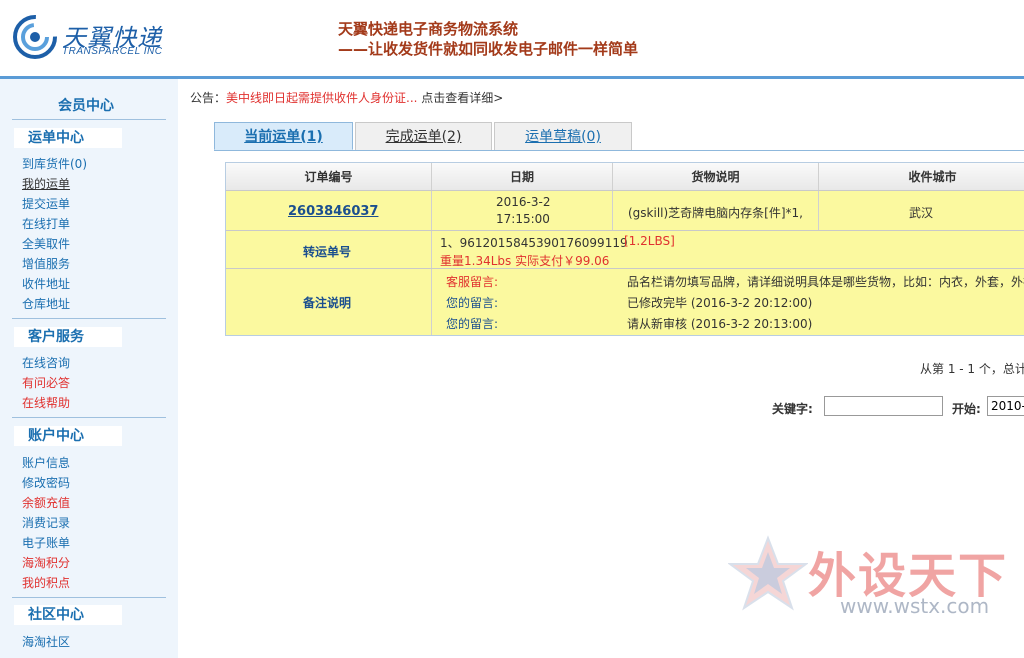 This screenshot has width=1024, height=658. I want to click on transfer-tracking: 1、9612015845390176099119, so click(534, 243).